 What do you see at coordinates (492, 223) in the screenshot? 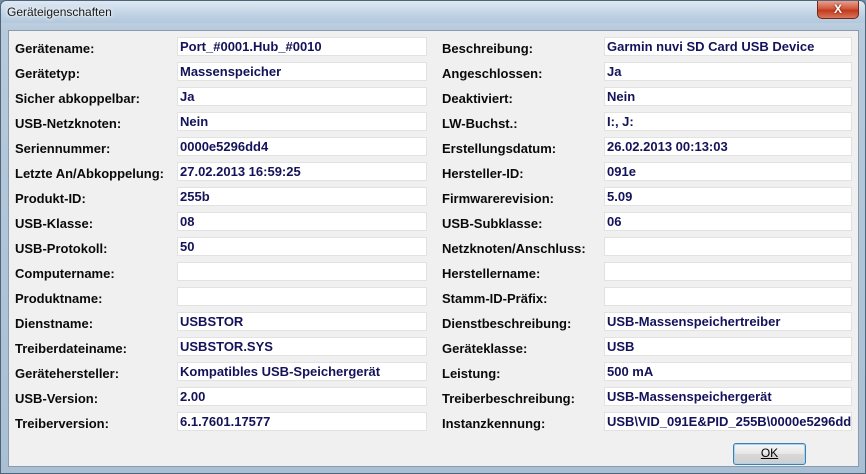
I see `property-label: USB-Subklasse:` at bounding box center [492, 223].